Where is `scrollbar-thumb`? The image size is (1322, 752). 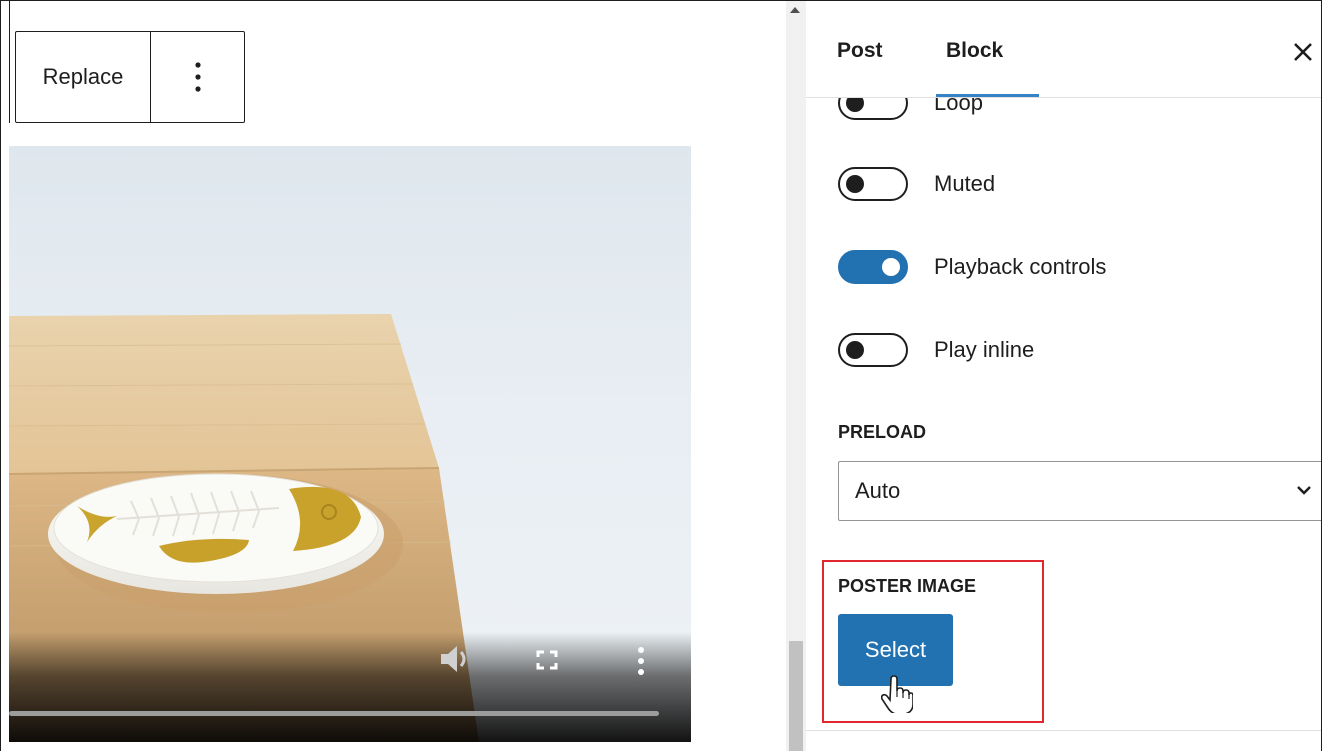
scrollbar-thumb is located at coordinates (796, 696).